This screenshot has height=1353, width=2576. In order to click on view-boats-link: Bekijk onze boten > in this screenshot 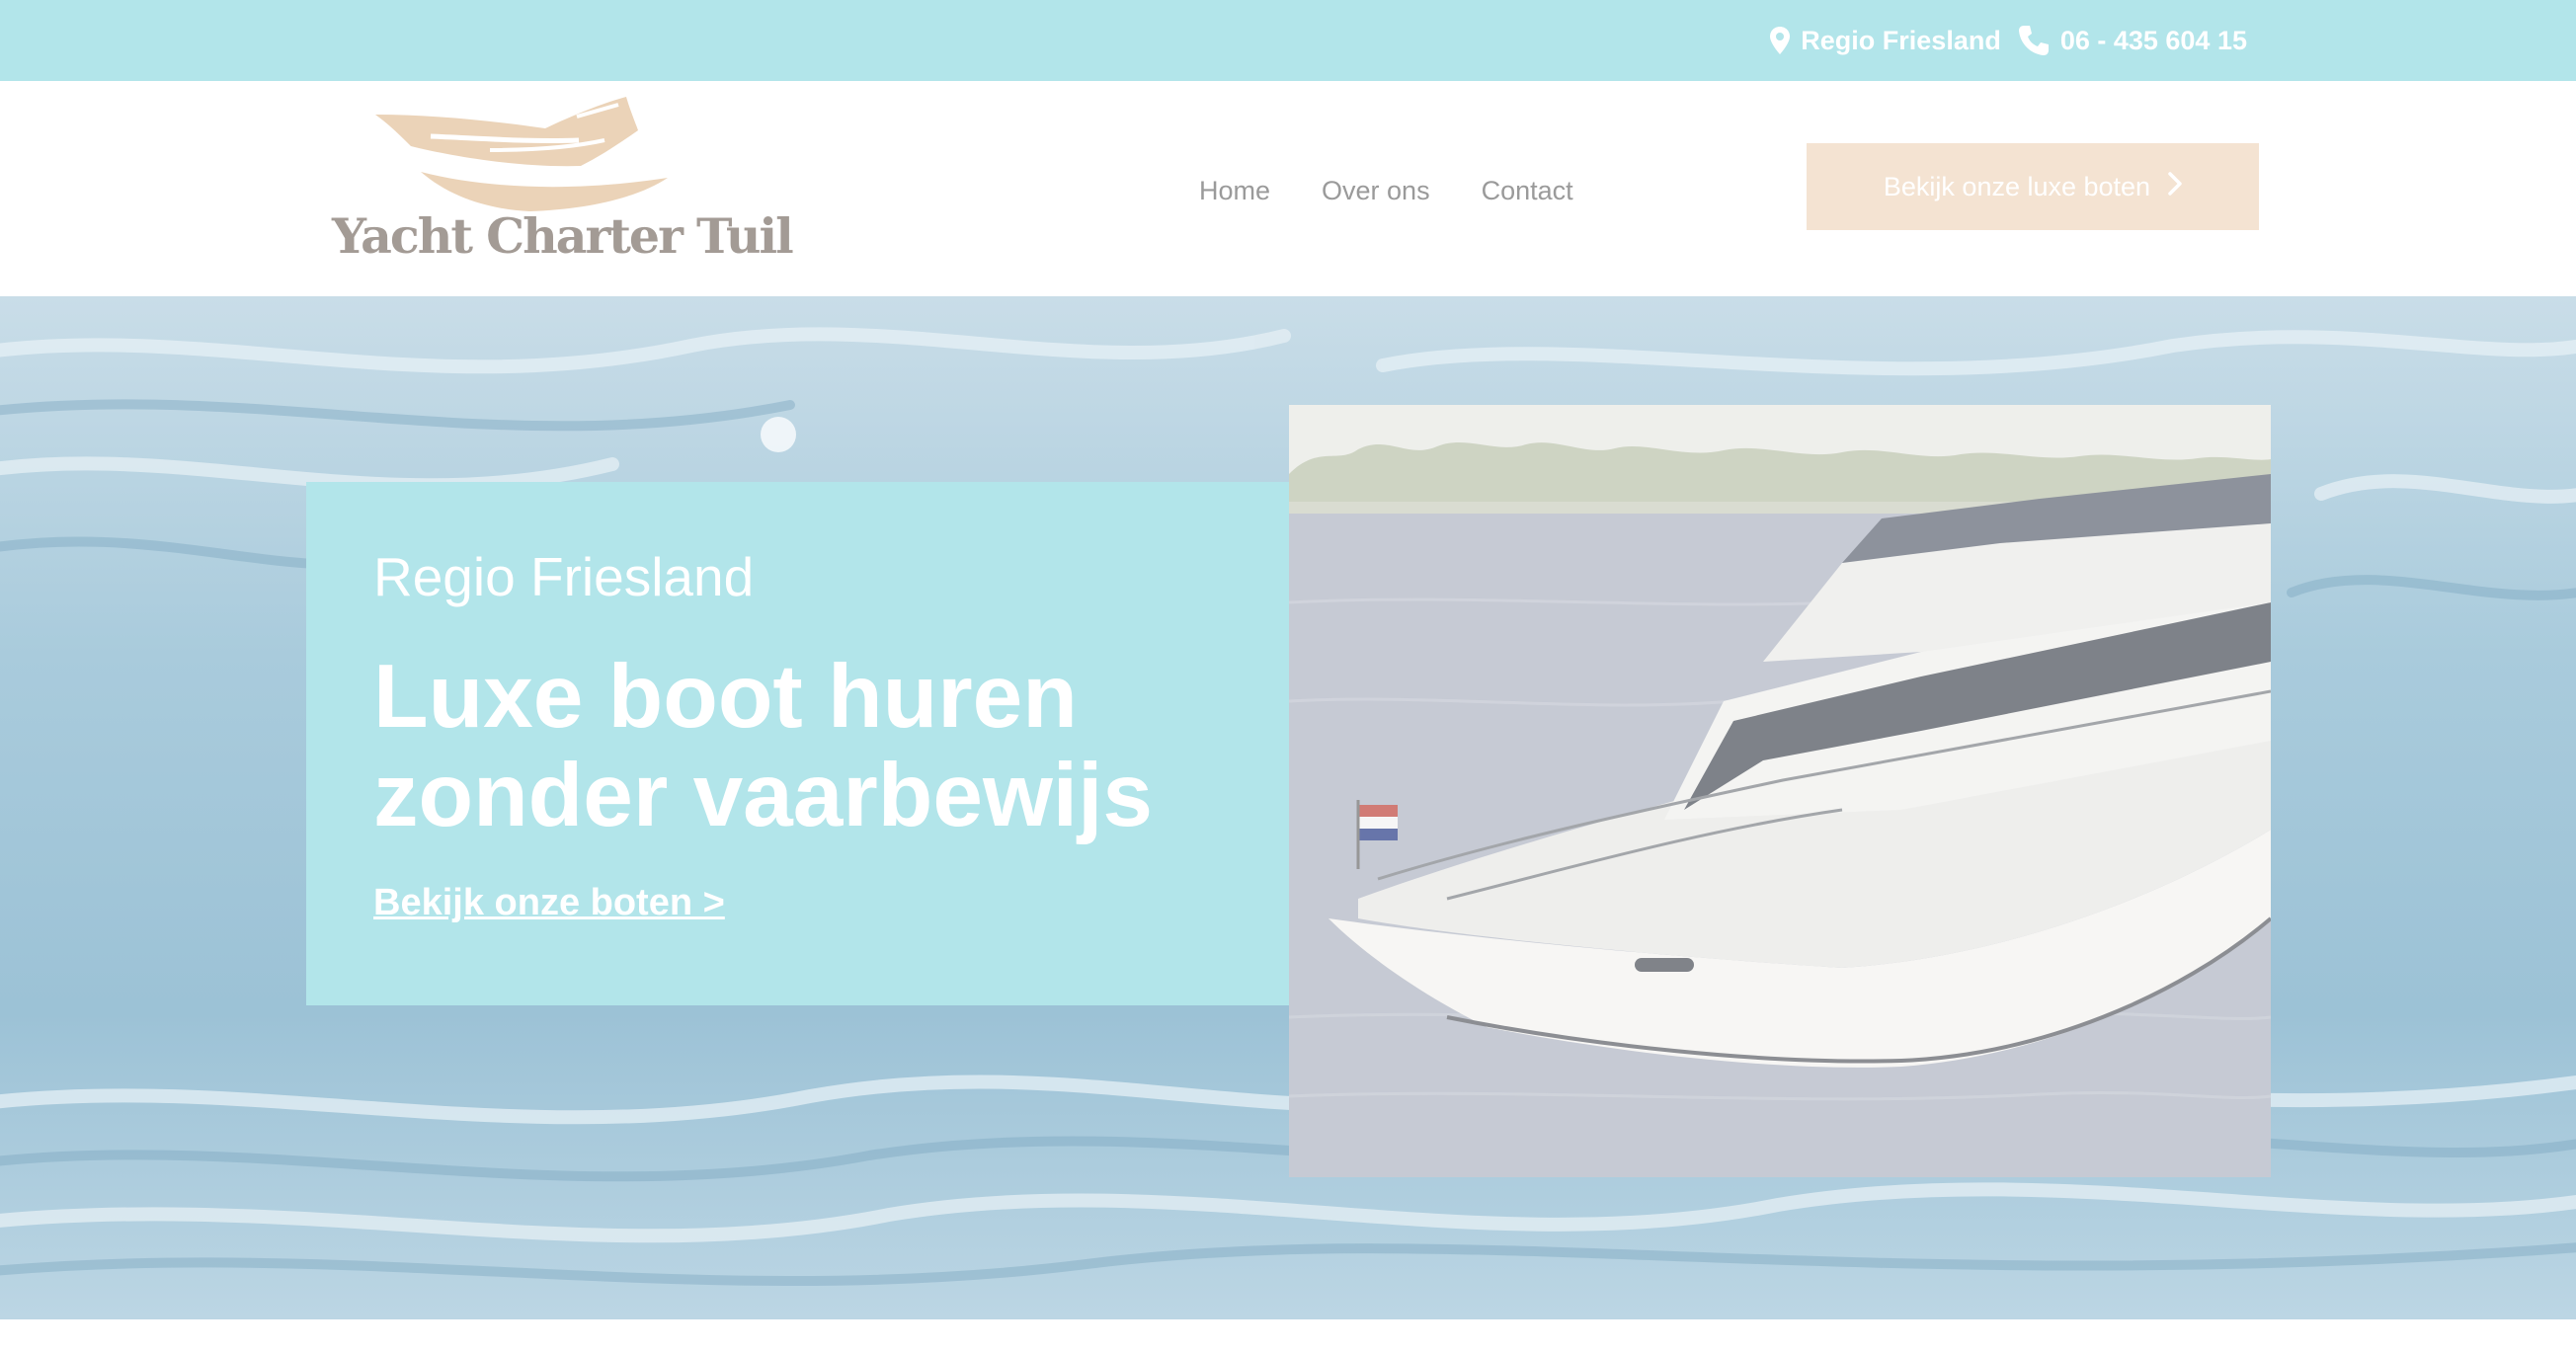, I will do `click(549, 903)`.